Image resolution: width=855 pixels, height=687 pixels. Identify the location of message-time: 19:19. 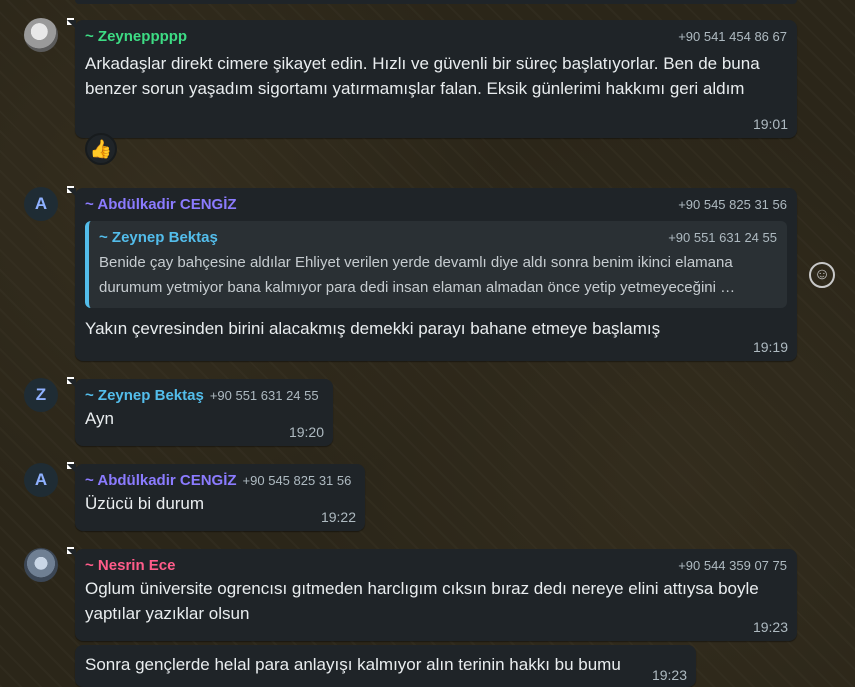
(770, 347).